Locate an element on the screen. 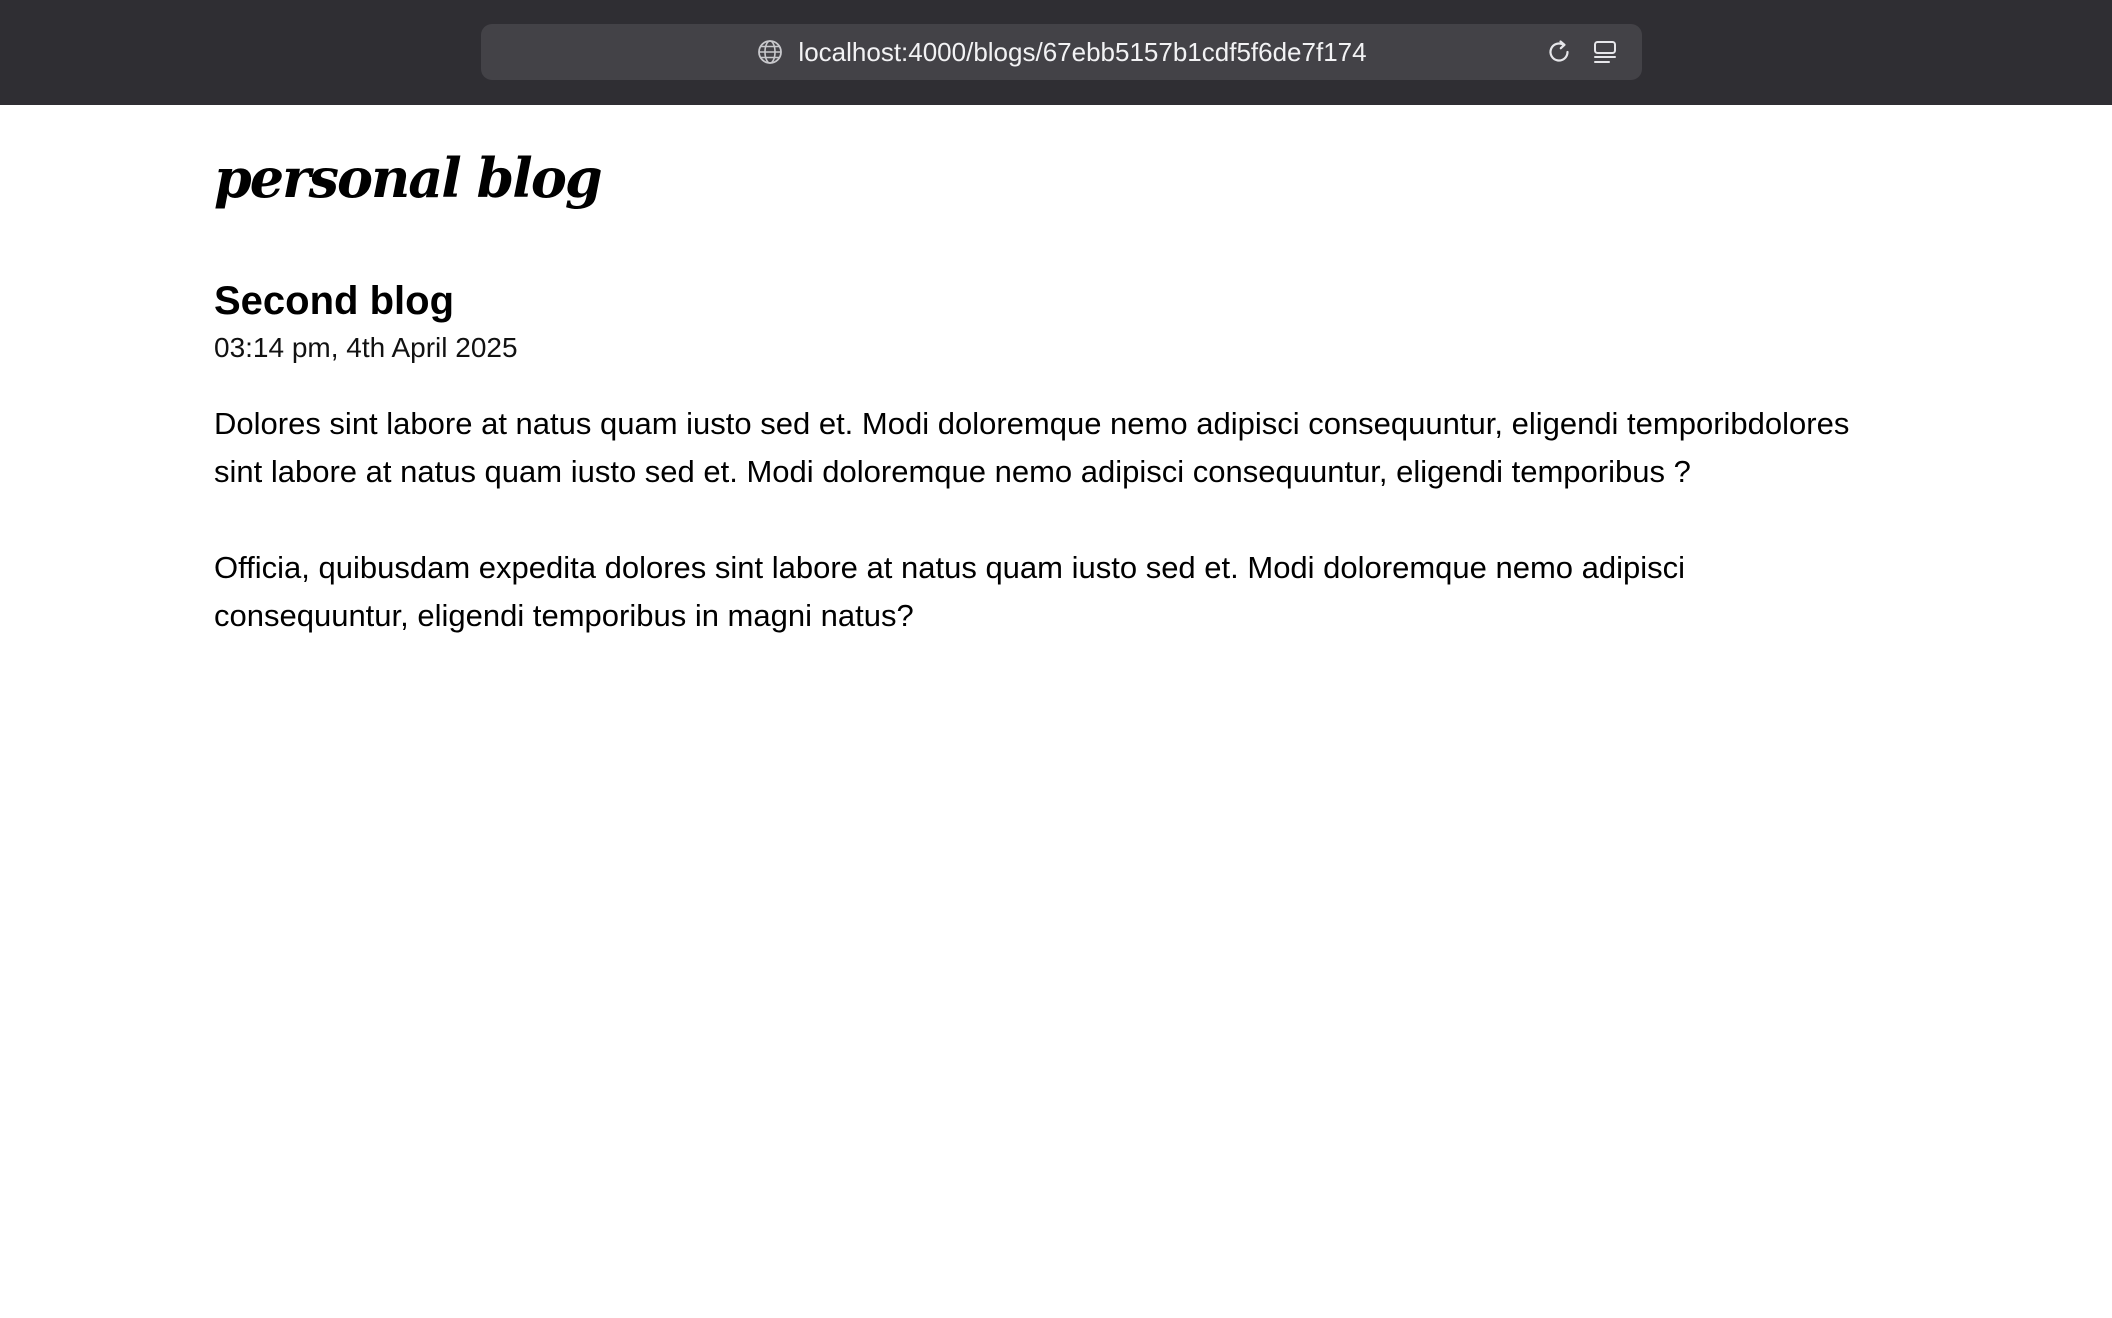  reader-mode-icon is located at coordinates (1605, 52).